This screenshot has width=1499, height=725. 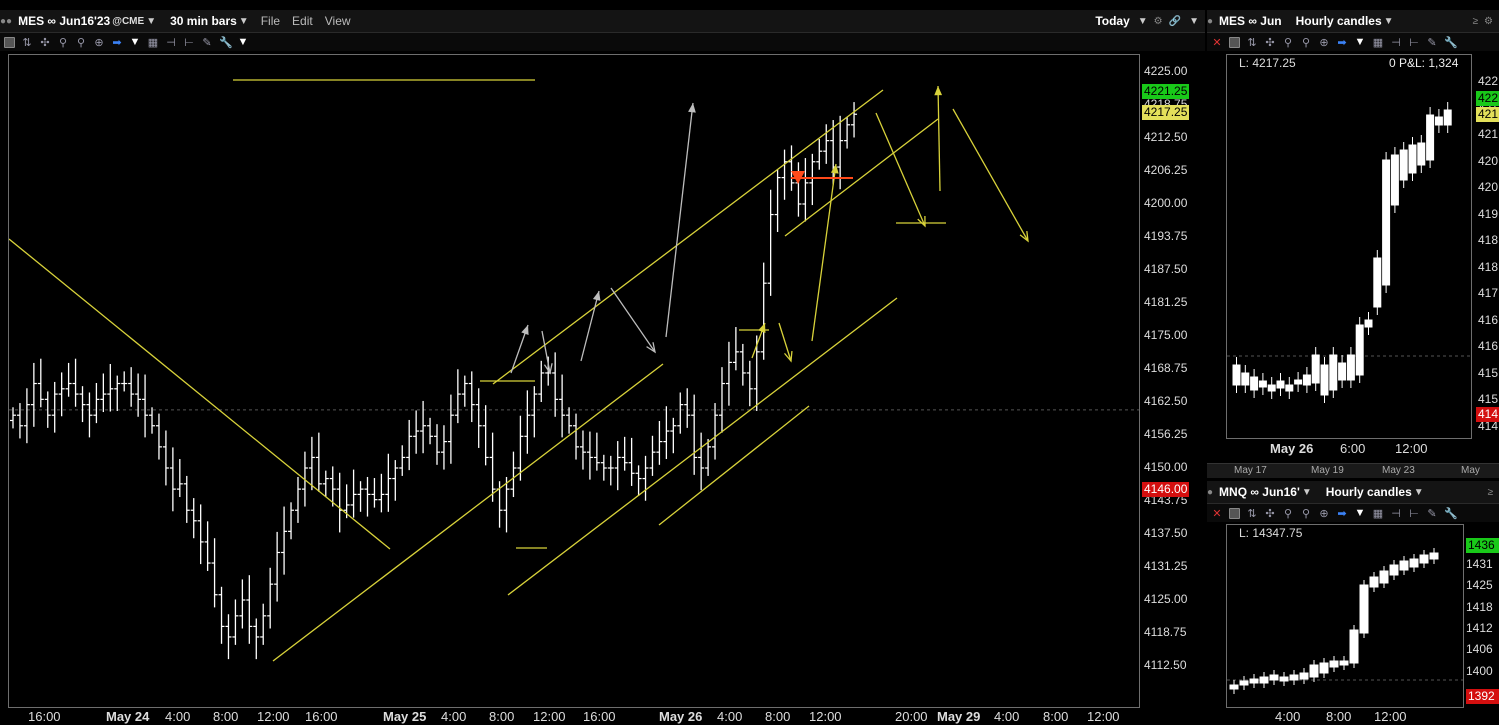 I want to click on window-control-icon-2: ●, so click(x=9, y=21).